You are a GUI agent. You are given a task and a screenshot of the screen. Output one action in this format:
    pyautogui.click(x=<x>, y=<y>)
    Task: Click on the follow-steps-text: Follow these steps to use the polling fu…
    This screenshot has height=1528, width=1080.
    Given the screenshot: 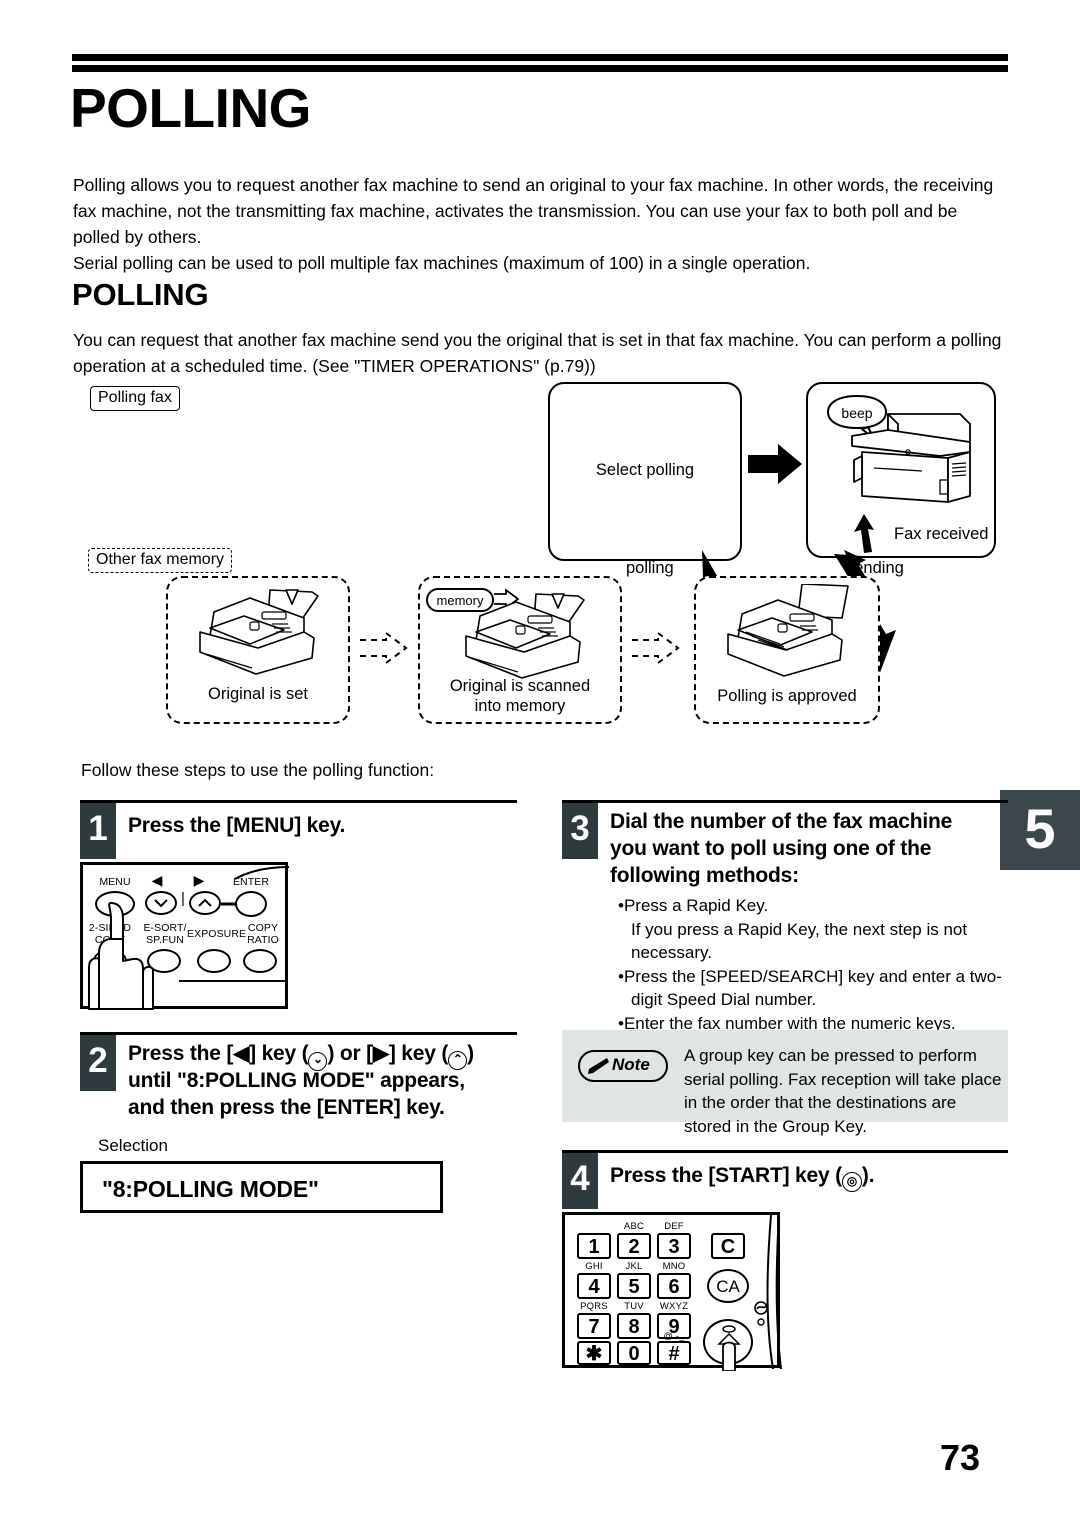 What is the action you would take?
    pyautogui.click(x=258, y=770)
    